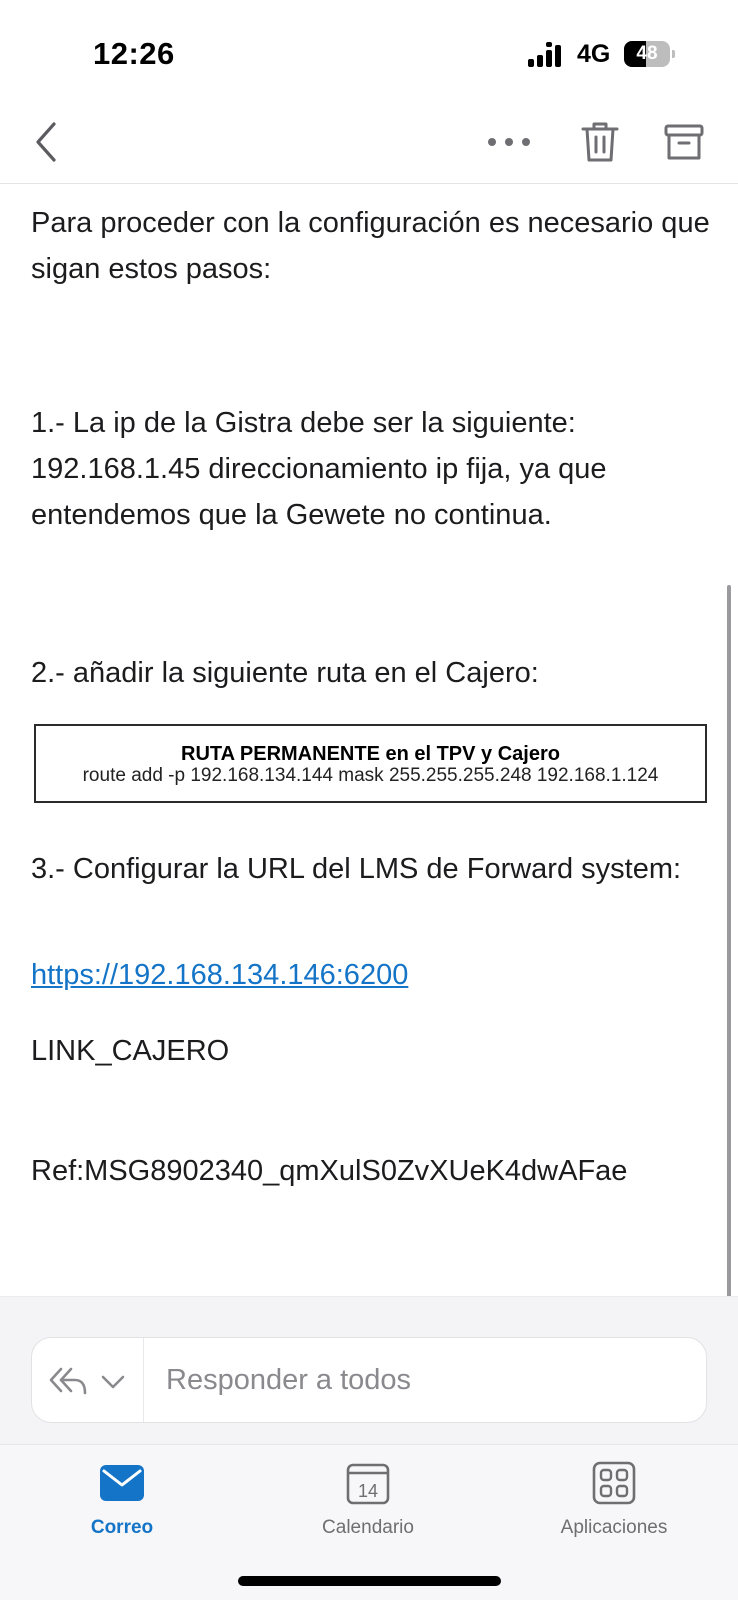 The image size is (738, 1600). I want to click on reply-area, so click(369, 1370).